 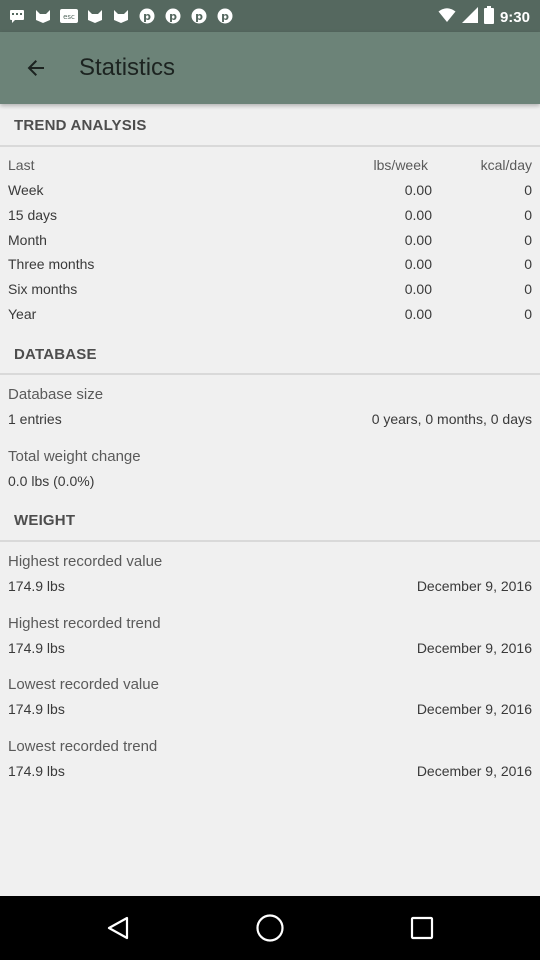 I want to click on back-button, so click(x=36, y=68).